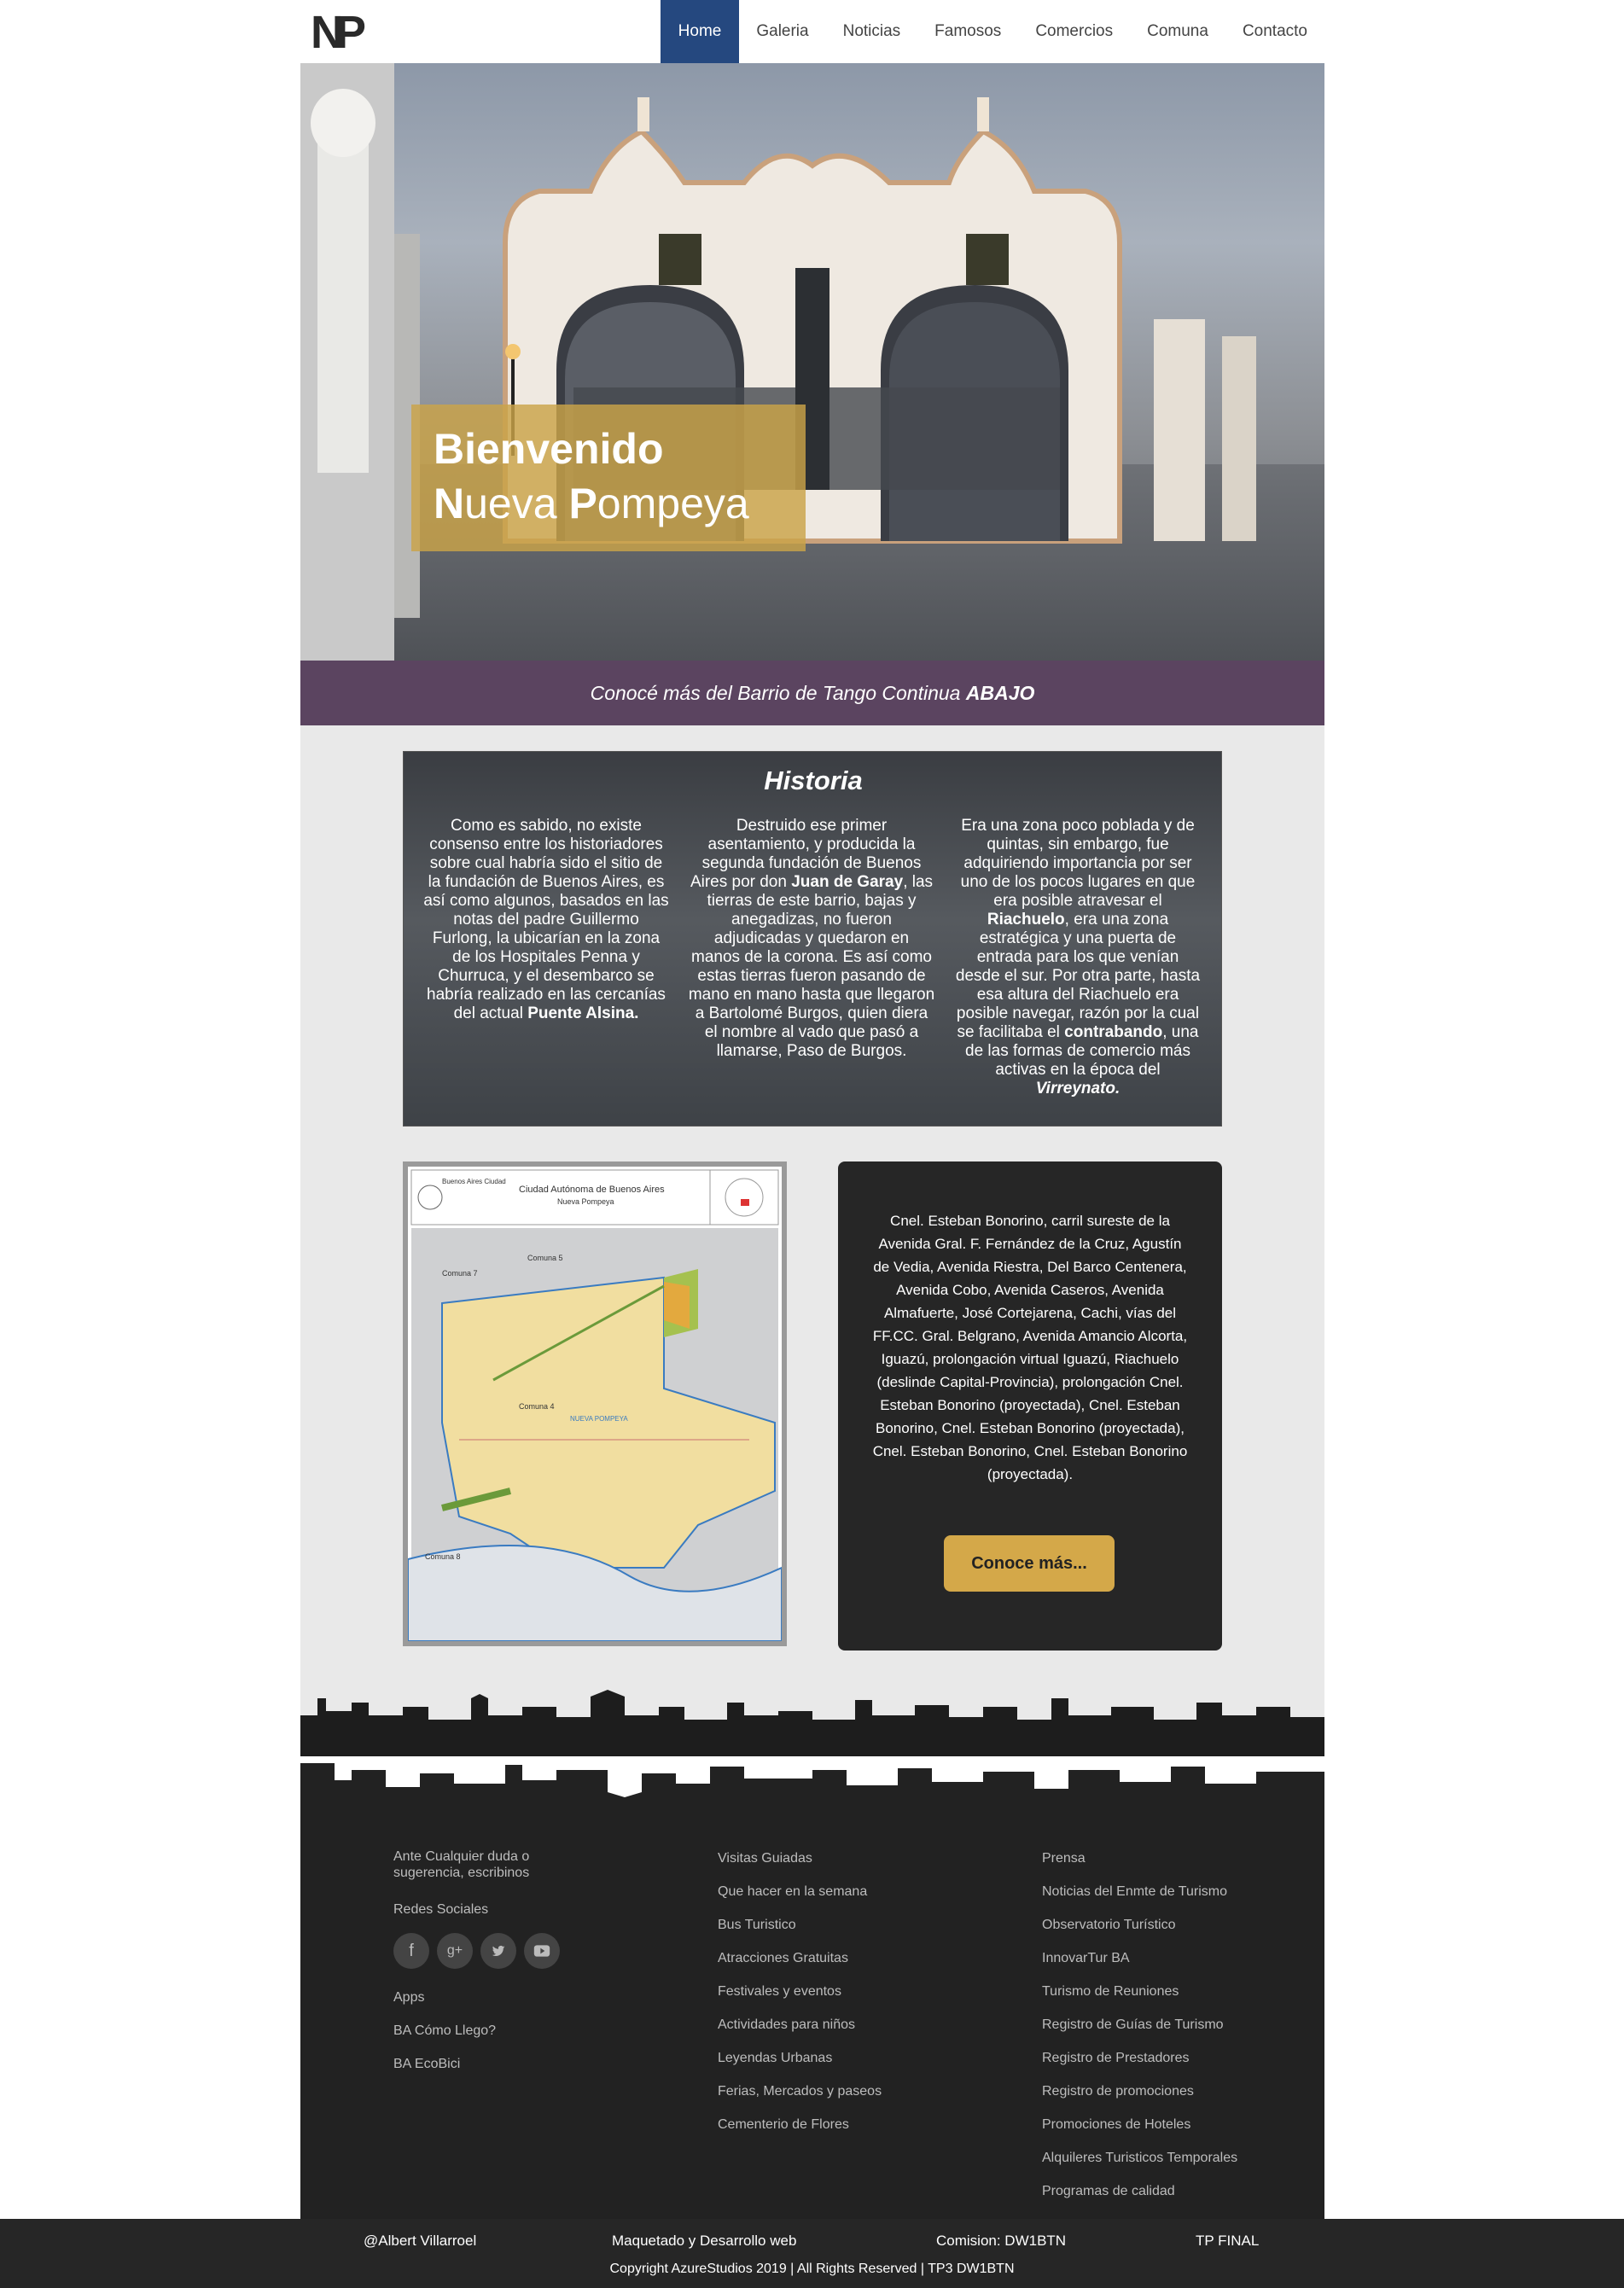 This screenshot has width=1624, height=2288. Describe the element at coordinates (848, 882) in the screenshot. I see `historia-col2-bold: Juan de Garay` at that location.